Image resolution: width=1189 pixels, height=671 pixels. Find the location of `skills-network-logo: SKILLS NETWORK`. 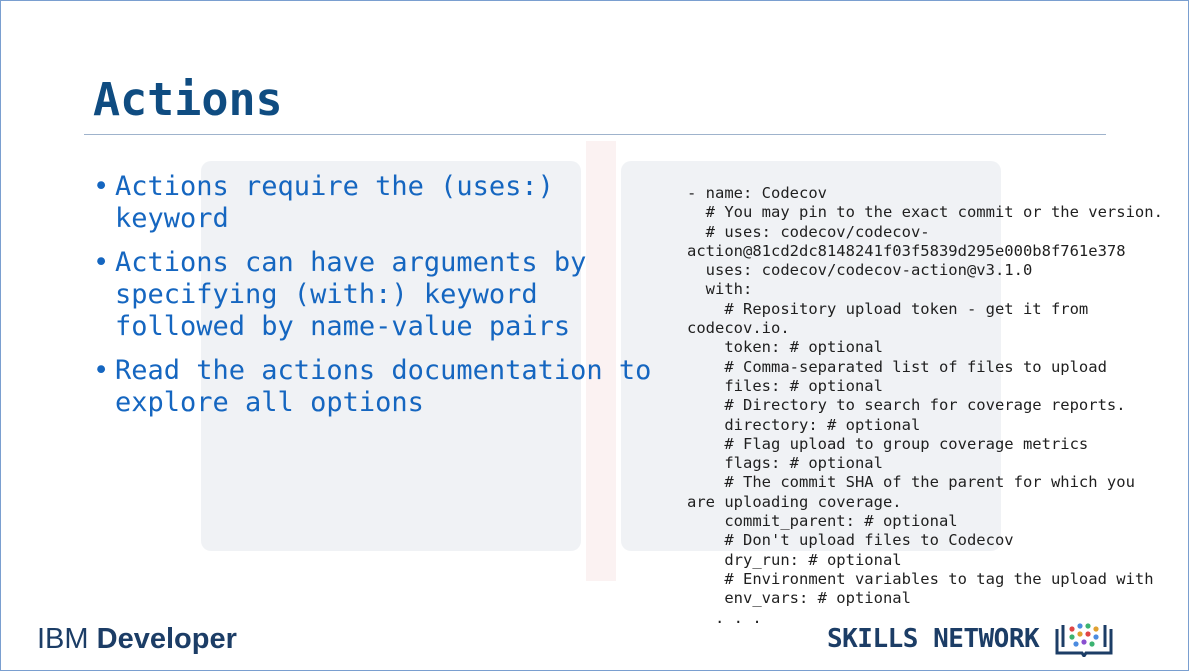

skills-network-logo: SKILLS NETWORK is located at coordinates (971, 639).